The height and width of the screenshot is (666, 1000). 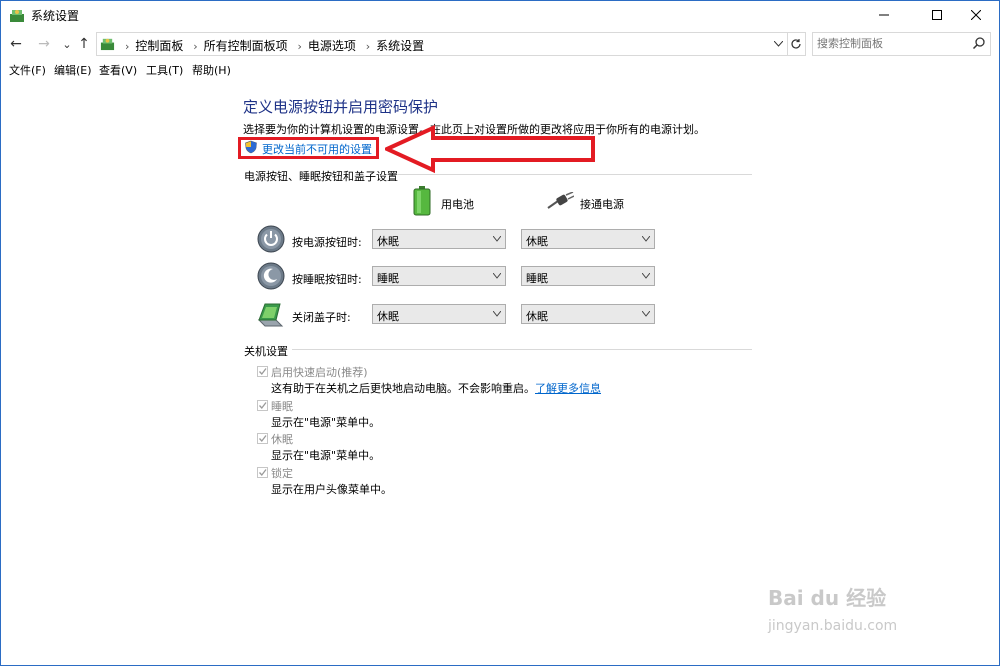 I want to click on buttons-section-title: 电源按钮、睡眠按钮和盖子设置, so click(x=321, y=176).